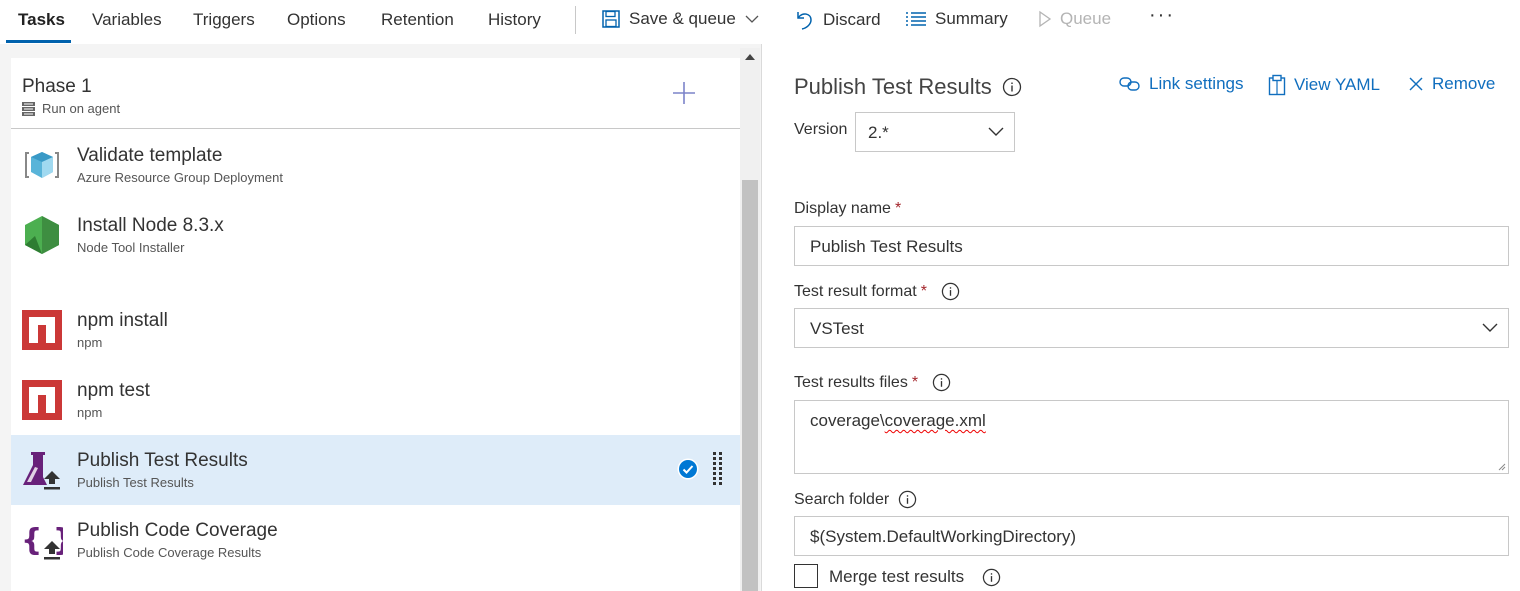 Image resolution: width=1520 pixels, height=591 pixels. Describe the element at coordinates (1086, 18) in the screenshot. I see `queue-label: Queue` at that location.